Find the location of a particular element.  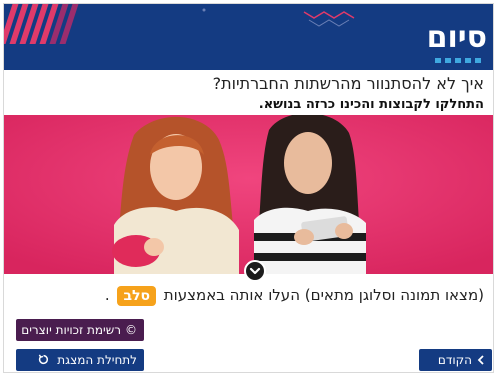

header-stripes is located at coordinates (54, 24).